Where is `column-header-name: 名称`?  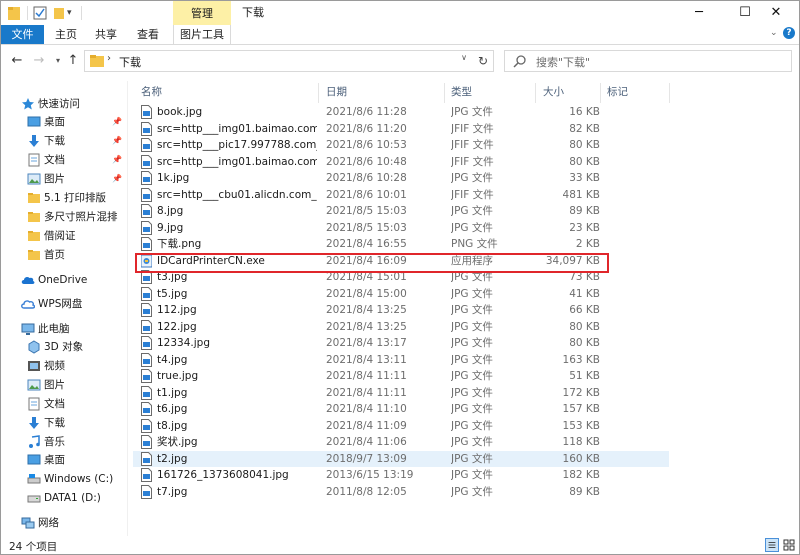 column-header-name: 名称 is located at coordinates (151, 92).